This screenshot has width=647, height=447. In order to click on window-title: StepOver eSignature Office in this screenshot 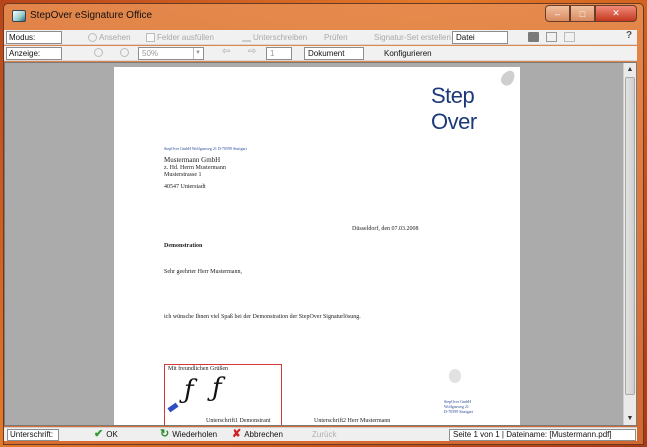, I will do `click(91, 15)`.